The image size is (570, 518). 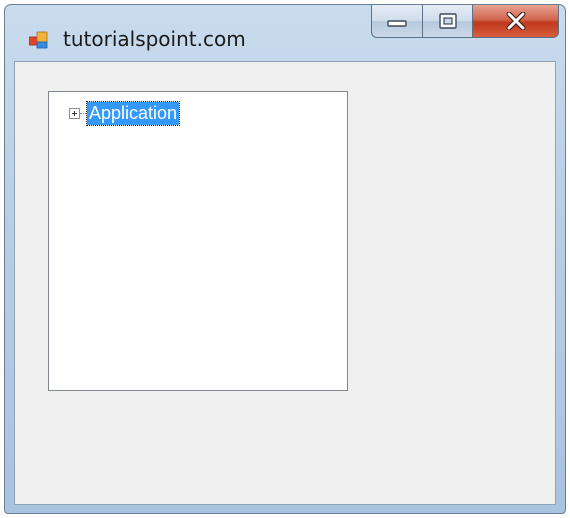 I want to click on caption-buttons, so click(x=465, y=23).